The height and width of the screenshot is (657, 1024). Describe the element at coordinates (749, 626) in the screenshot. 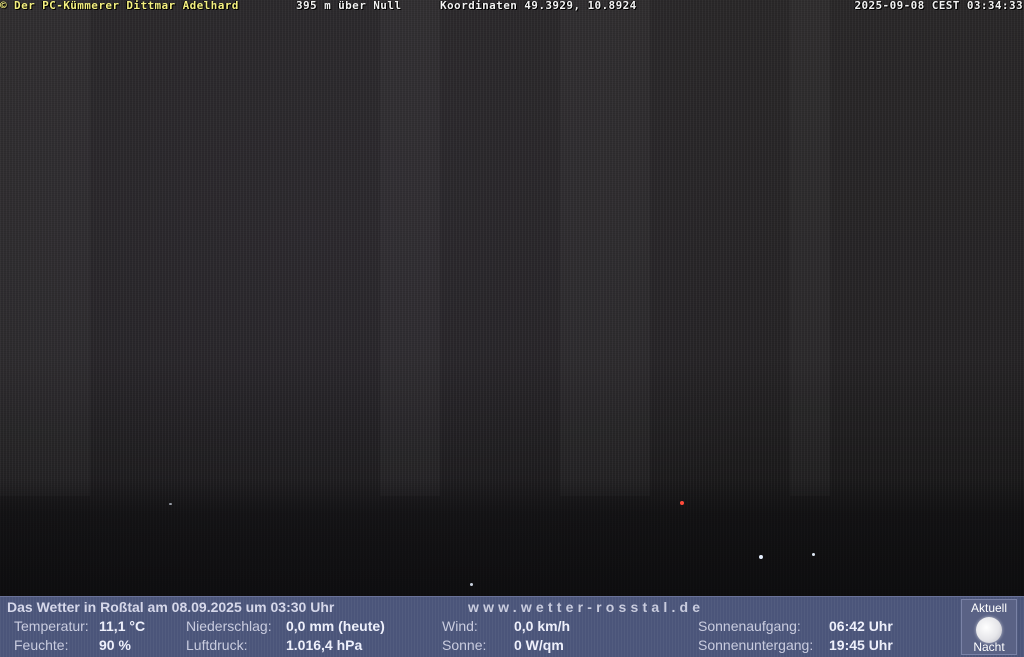

I see `sunrise-label: Sonnenaufgang:` at that location.